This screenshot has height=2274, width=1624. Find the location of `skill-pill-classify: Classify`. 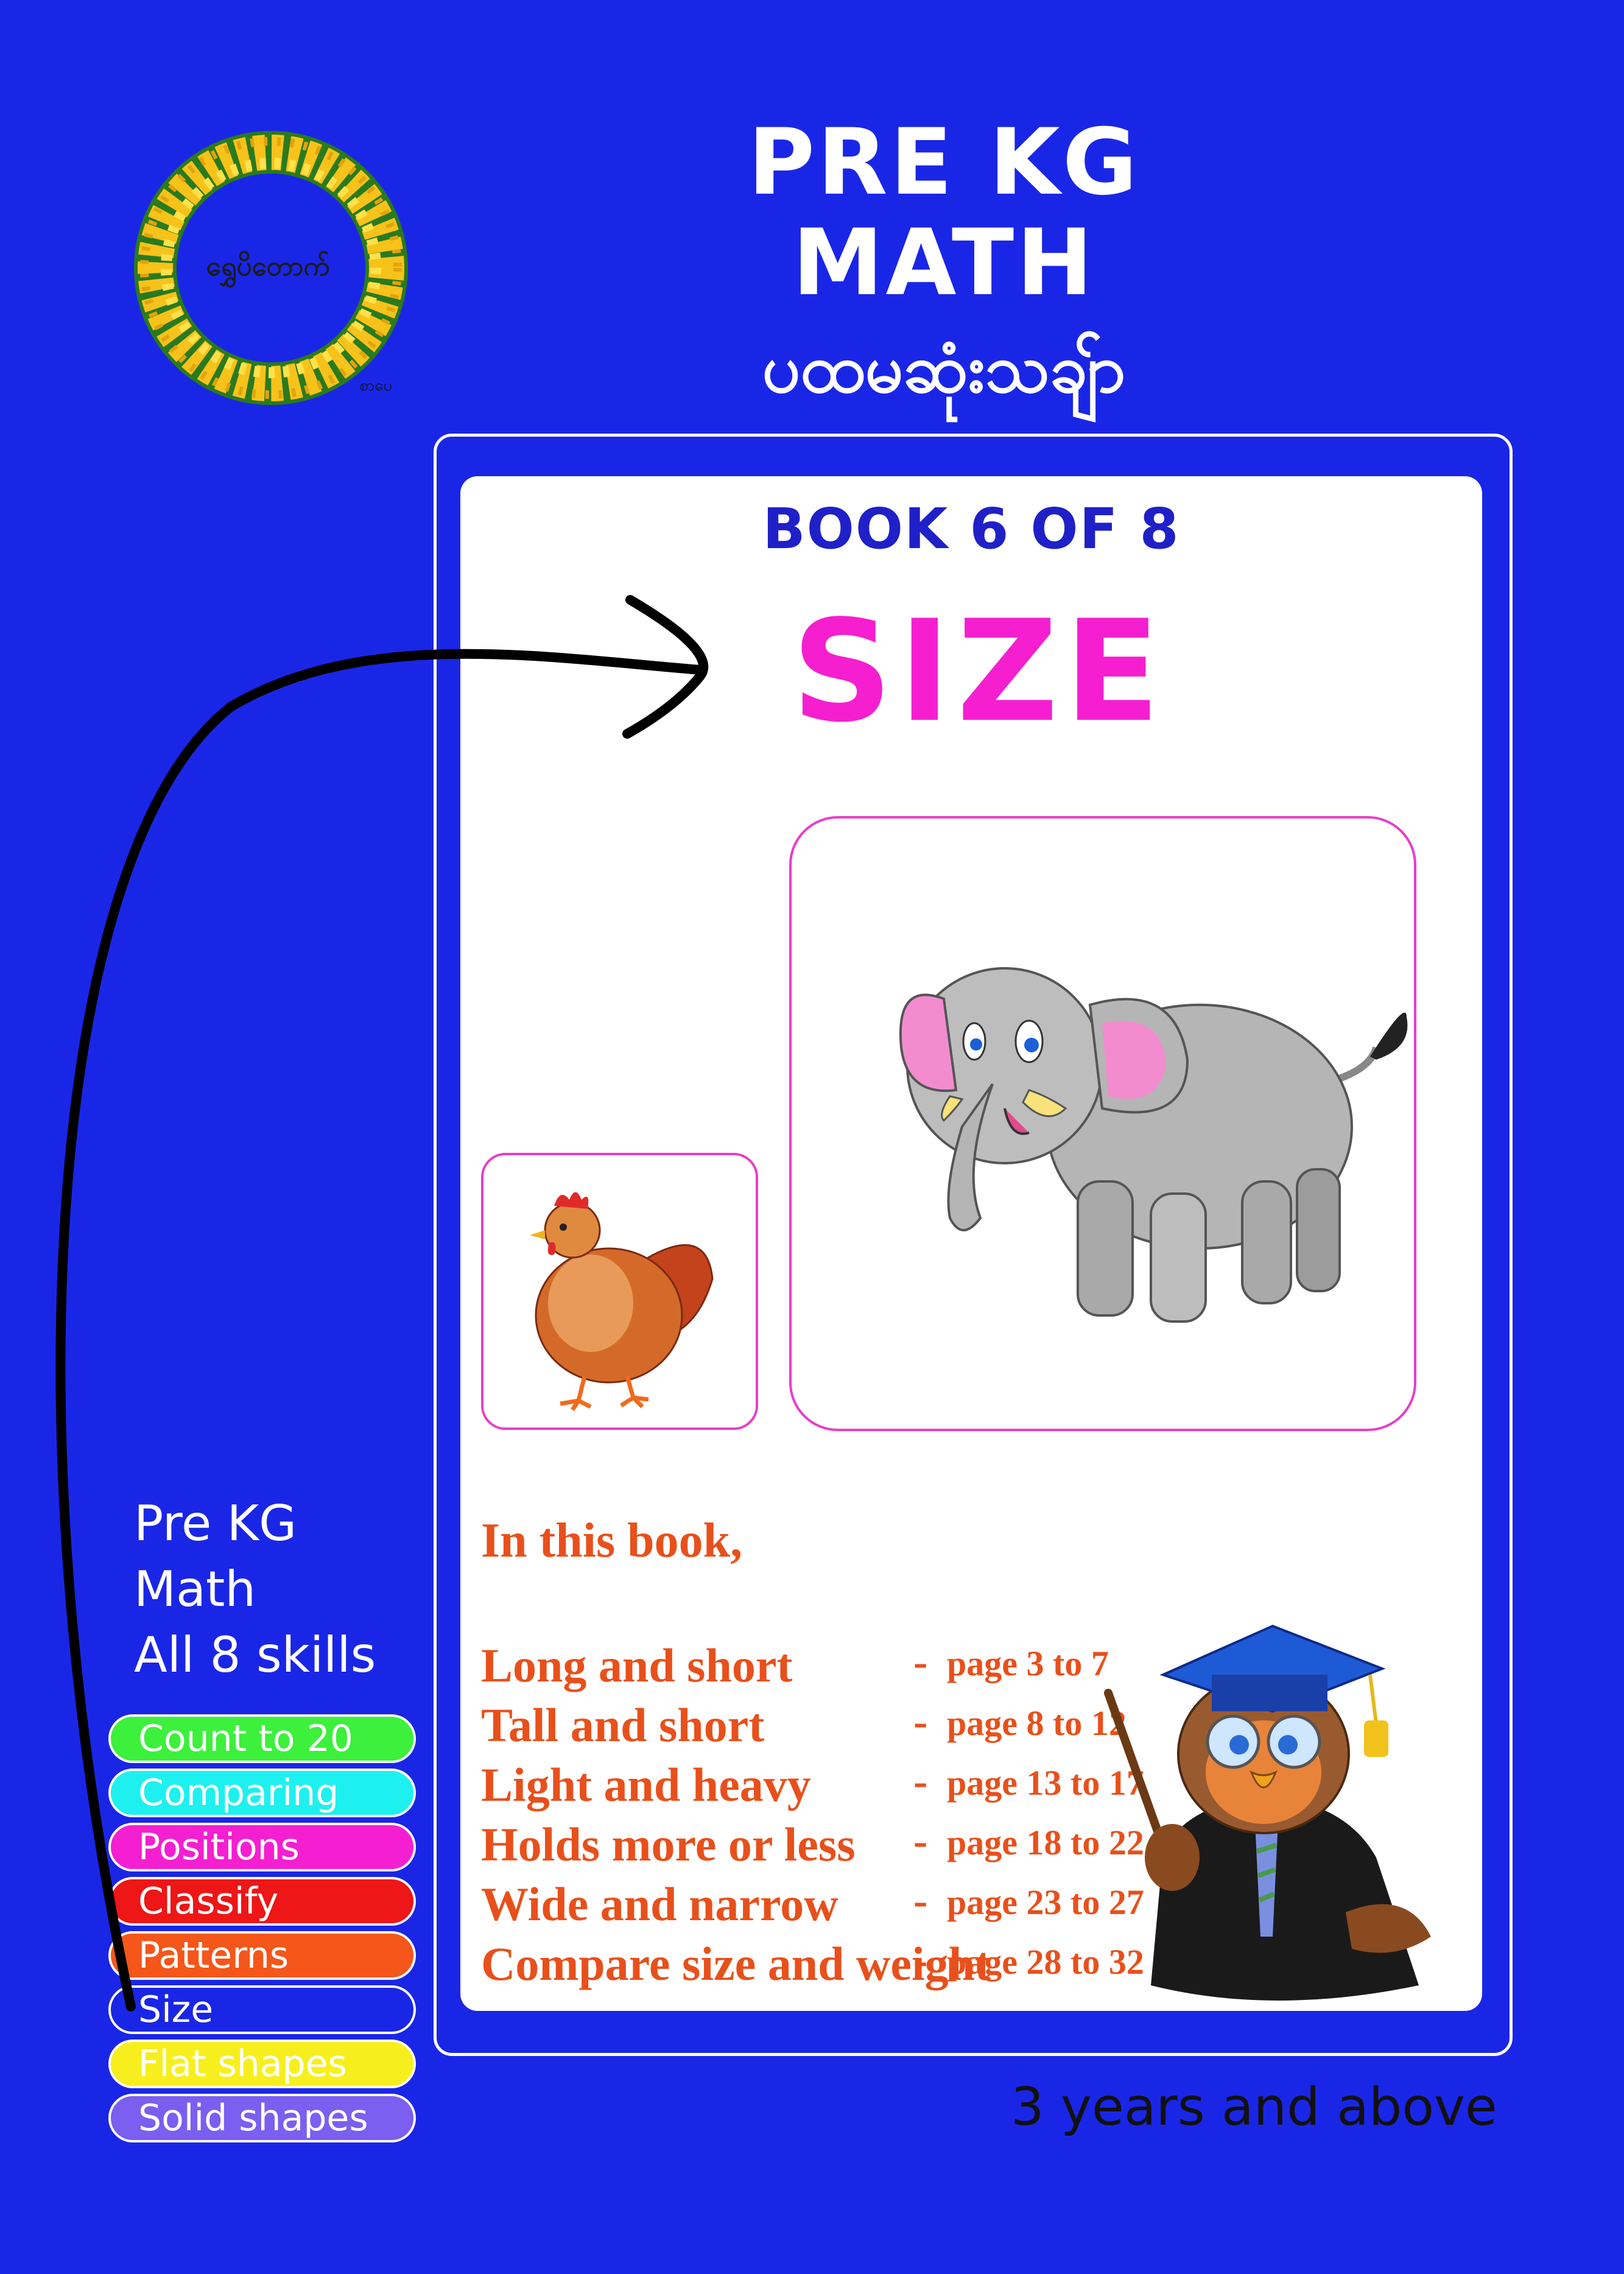

skill-pill-classify: Classify is located at coordinates (262, 1901).